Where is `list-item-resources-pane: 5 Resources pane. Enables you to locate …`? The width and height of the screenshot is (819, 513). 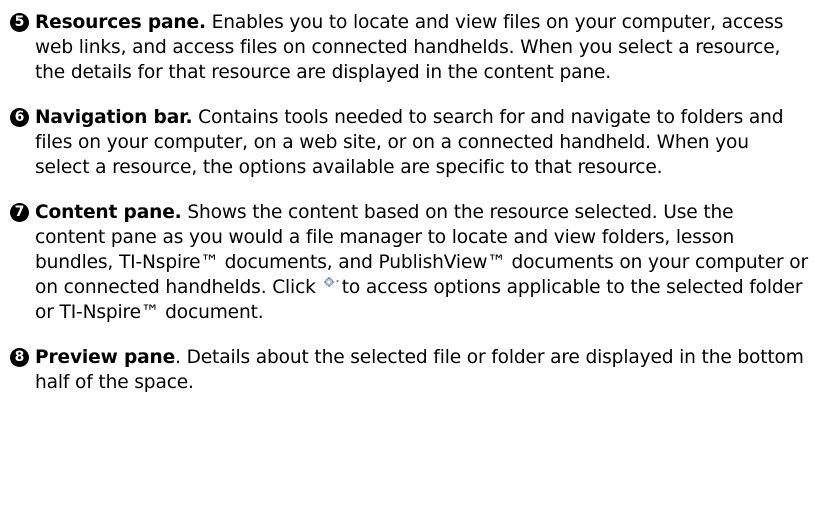 list-item-resources-pane: 5 Resources pane. Enables you to locate … is located at coordinates (409, 47).